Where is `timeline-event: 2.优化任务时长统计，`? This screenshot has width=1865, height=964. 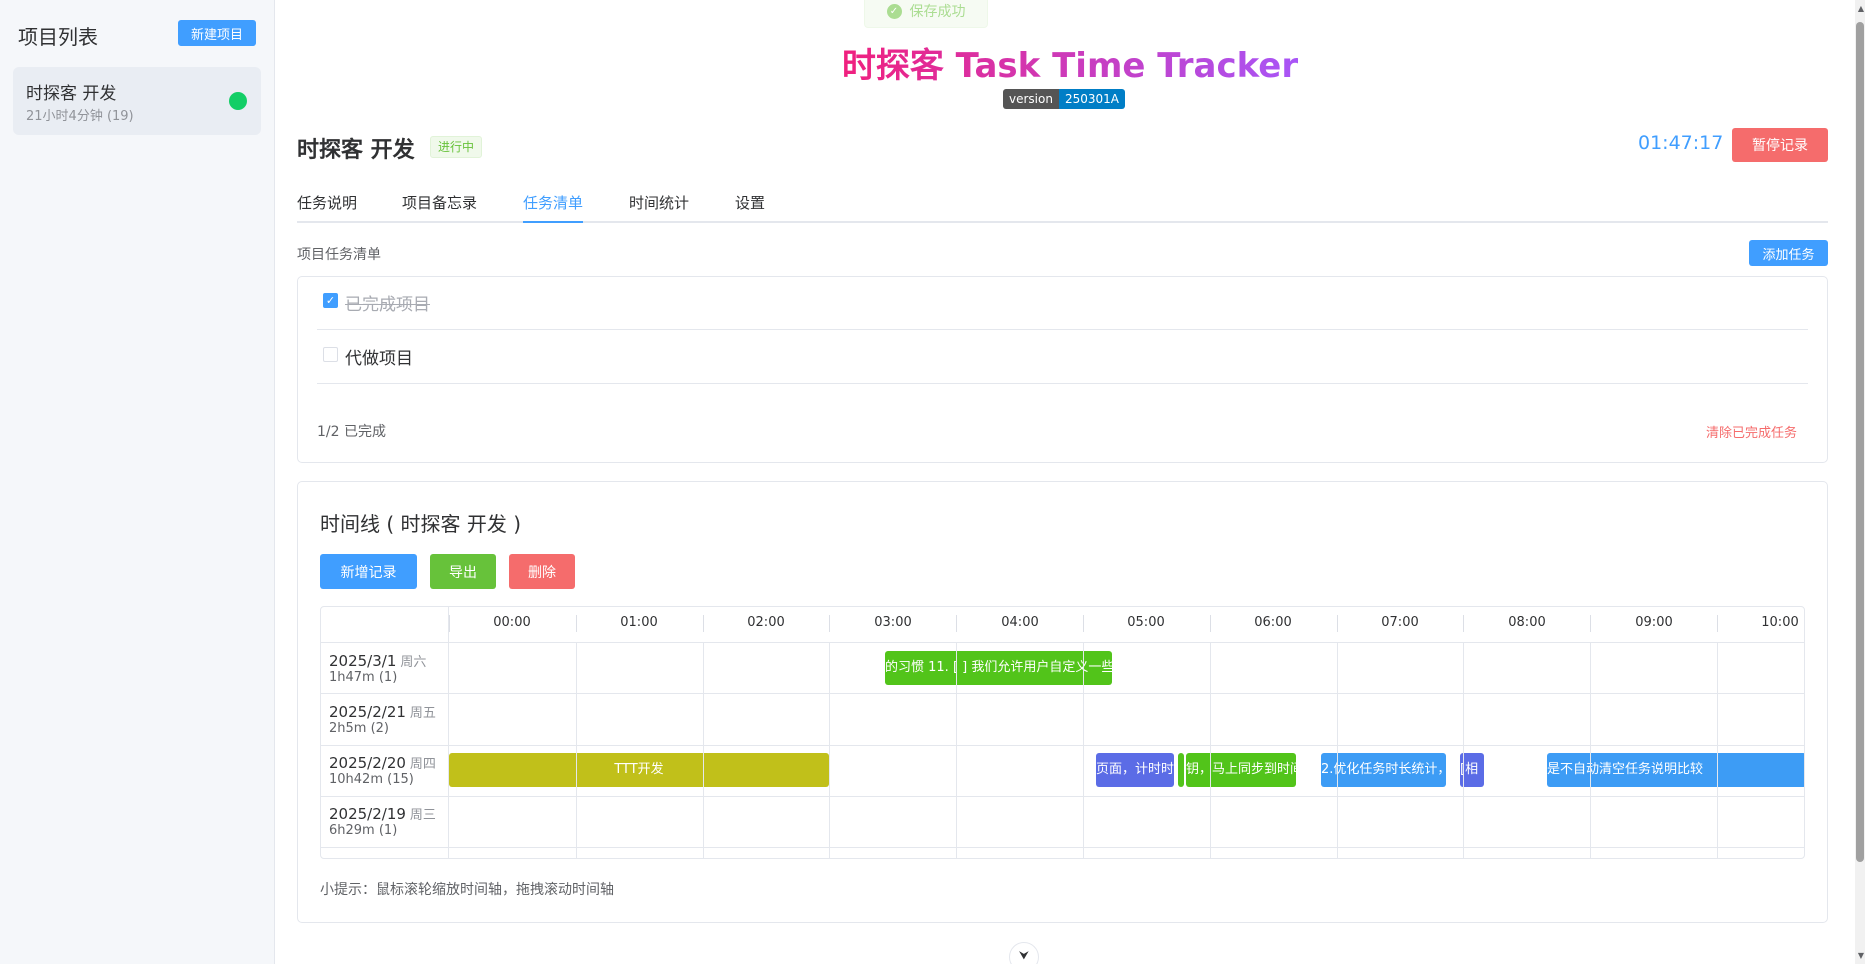 timeline-event: 2.优化任务时长统计， is located at coordinates (1383, 770).